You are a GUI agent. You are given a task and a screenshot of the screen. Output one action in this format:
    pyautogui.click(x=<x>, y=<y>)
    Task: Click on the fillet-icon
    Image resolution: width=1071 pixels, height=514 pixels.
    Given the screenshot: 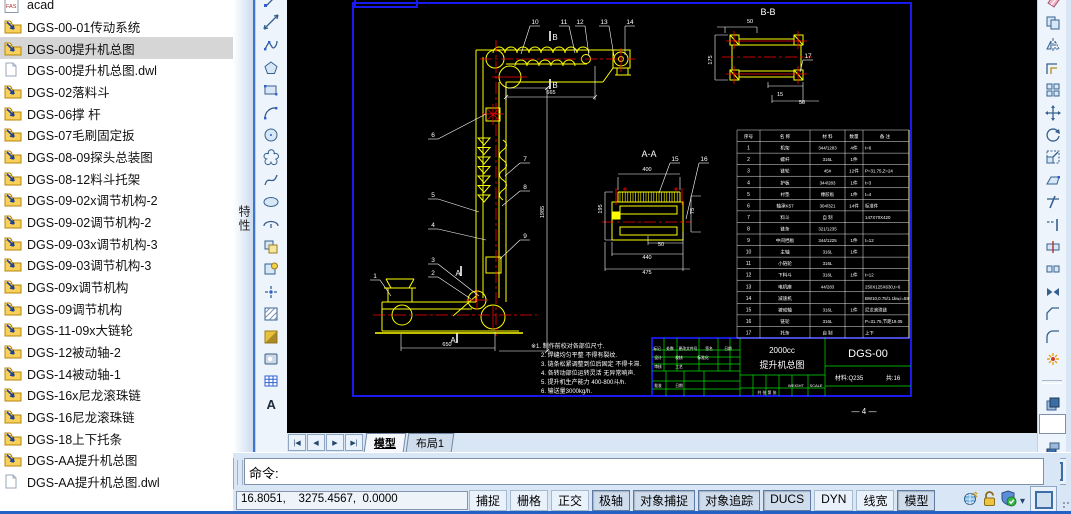 What is the action you would take?
    pyautogui.click(x=1053, y=336)
    